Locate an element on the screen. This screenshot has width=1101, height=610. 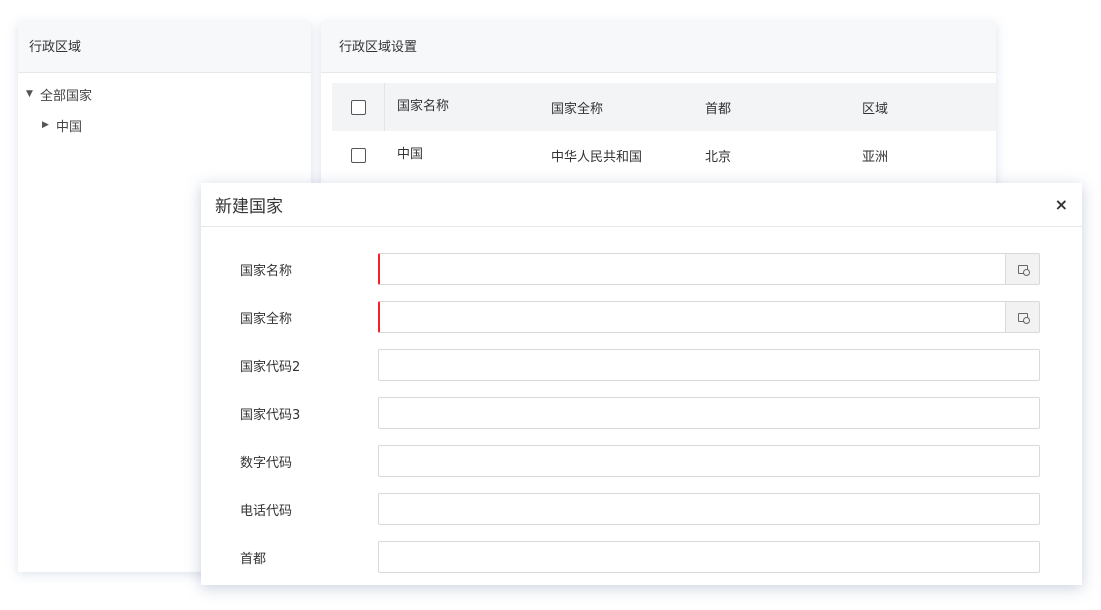
dialog-title: 新建国家 is located at coordinates (249, 207).